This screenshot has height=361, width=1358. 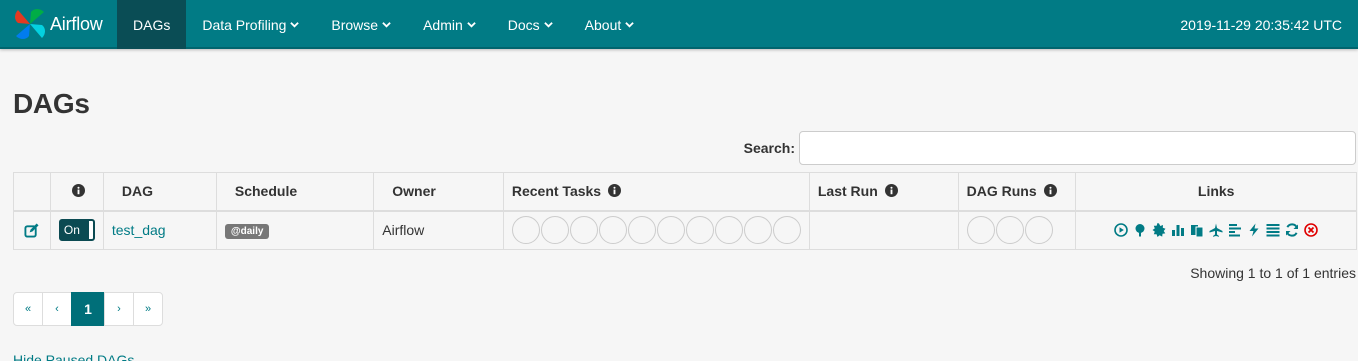 What do you see at coordinates (603, 24) in the screenshot?
I see `nav-about-label: About` at bounding box center [603, 24].